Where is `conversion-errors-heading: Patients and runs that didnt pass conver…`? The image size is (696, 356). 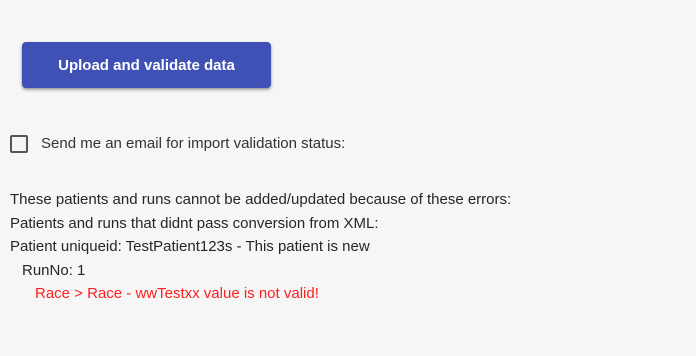
conversion-errors-heading: Patients and runs that didnt pass conver… is located at coordinates (194, 223).